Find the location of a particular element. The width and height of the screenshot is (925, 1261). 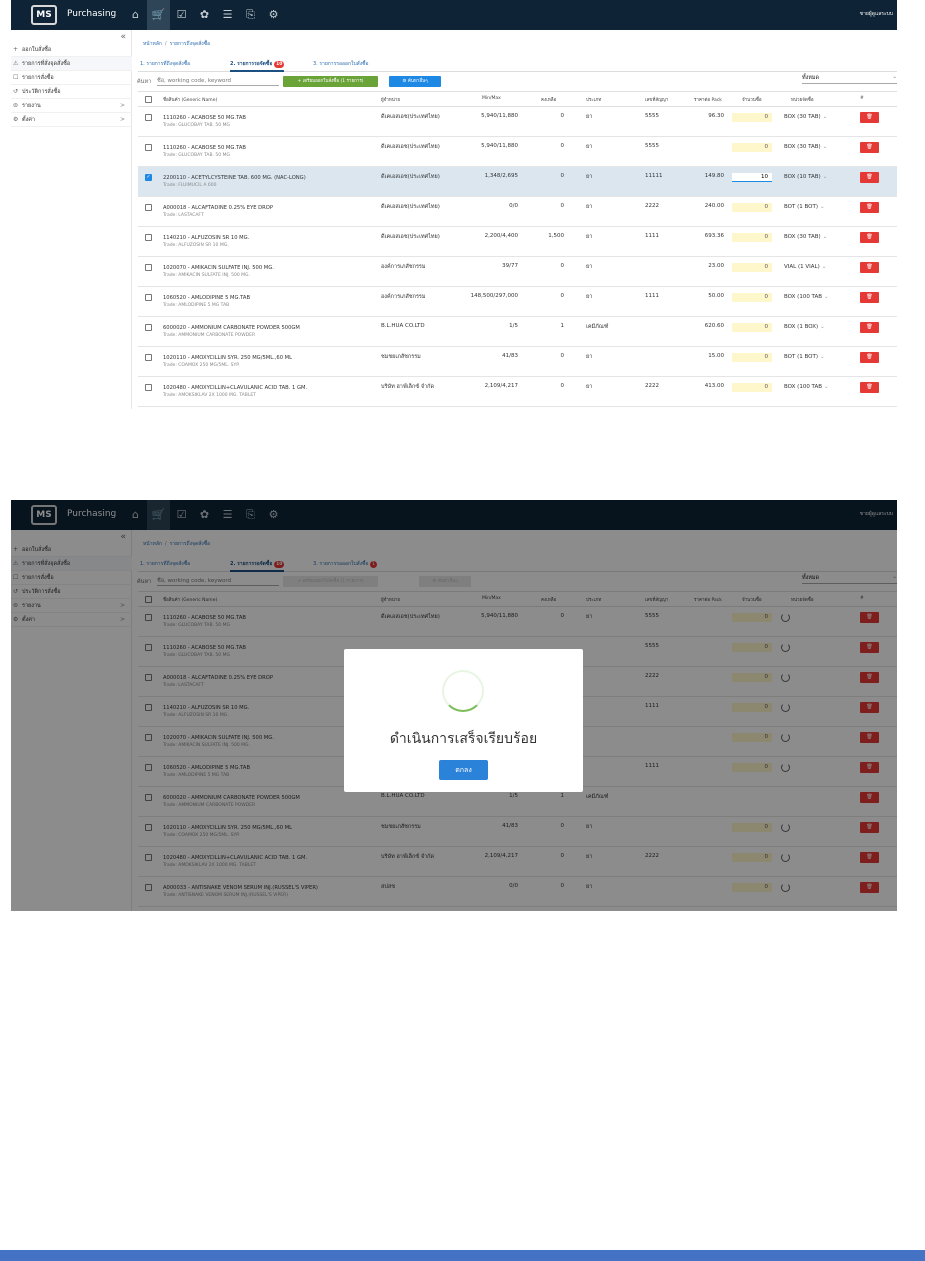

breadcrumb-home: หน้าหลัก is located at coordinates (152, 44).